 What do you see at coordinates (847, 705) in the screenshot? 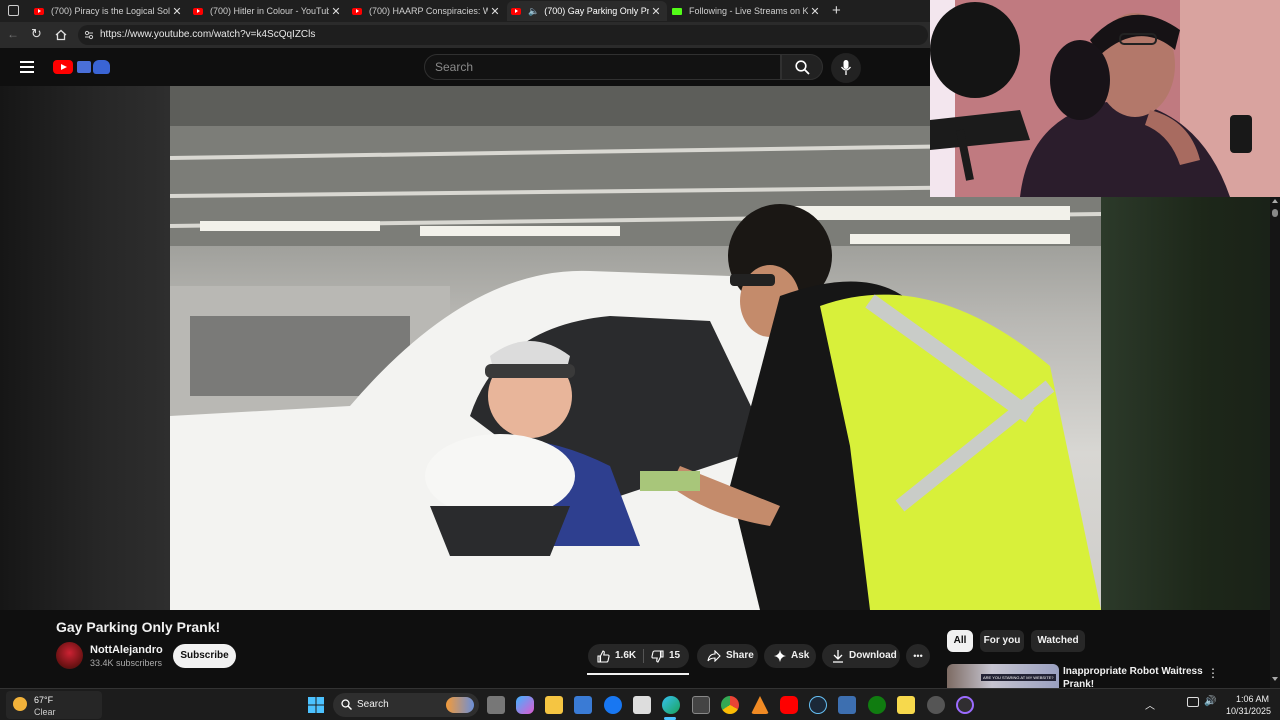
I see `app-icon` at bounding box center [847, 705].